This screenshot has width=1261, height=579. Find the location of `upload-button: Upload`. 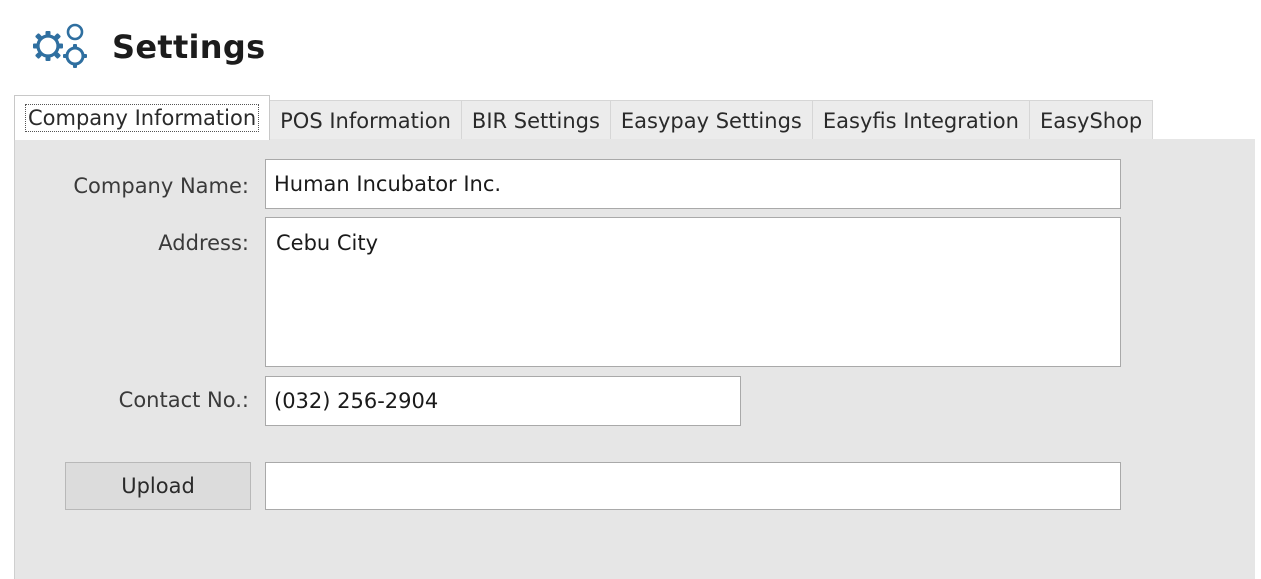

upload-button: Upload is located at coordinates (158, 486).